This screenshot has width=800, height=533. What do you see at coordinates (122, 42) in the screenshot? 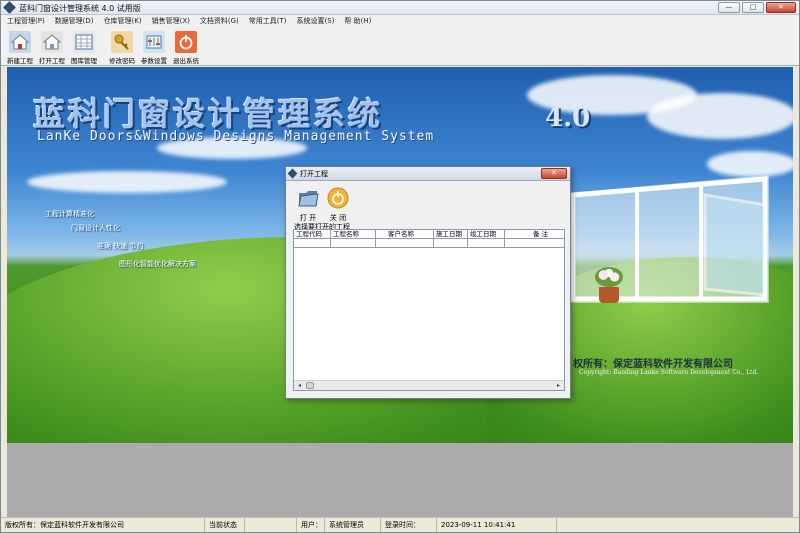
I see `key-icon` at bounding box center [122, 42].